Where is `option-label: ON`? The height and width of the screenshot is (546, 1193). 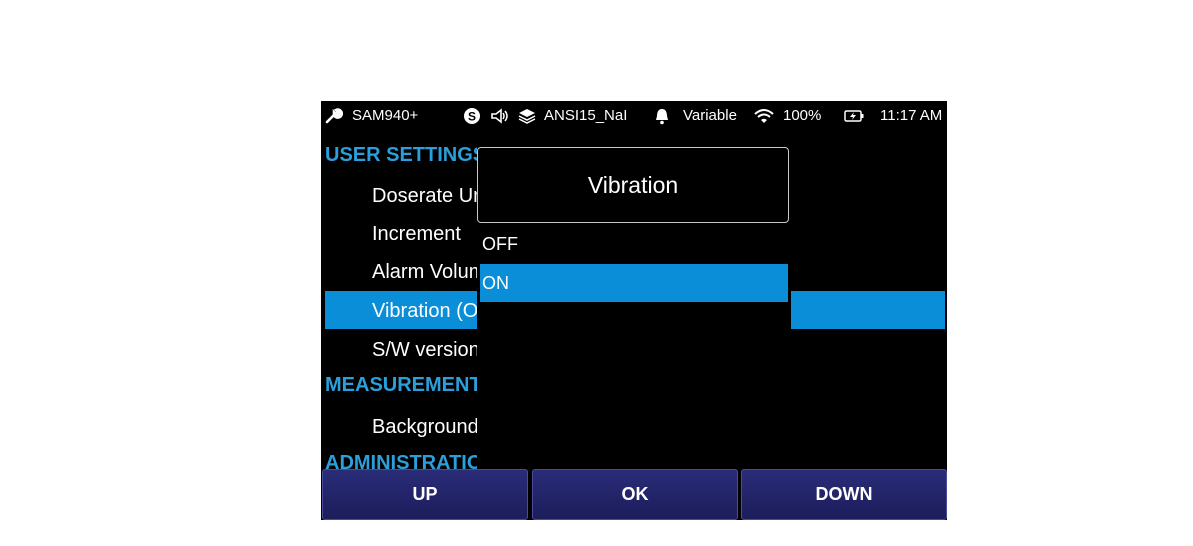 option-label: ON is located at coordinates (495, 283).